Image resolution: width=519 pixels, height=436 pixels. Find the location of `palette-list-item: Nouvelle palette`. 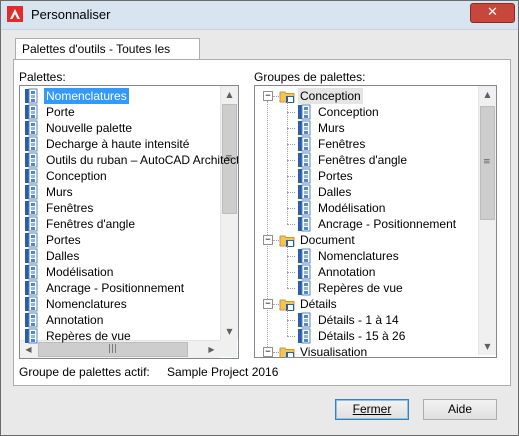

palette-list-item: Nouvelle palette is located at coordinates (120, 128).